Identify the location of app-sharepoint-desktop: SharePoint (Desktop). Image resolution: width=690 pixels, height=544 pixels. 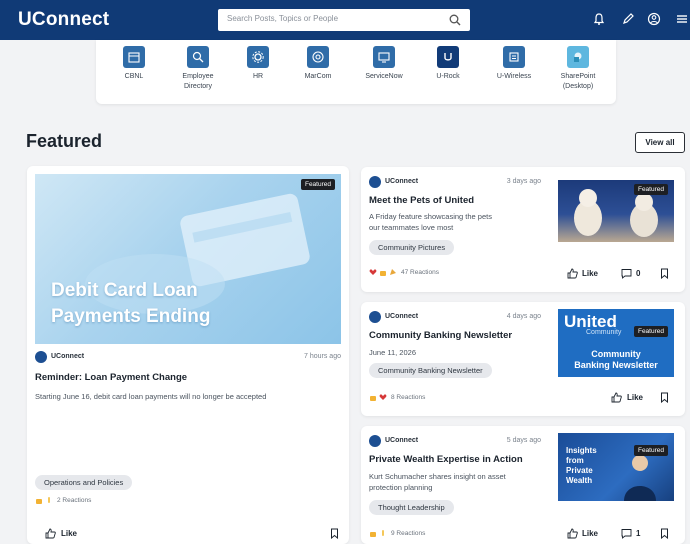
(578, 69).